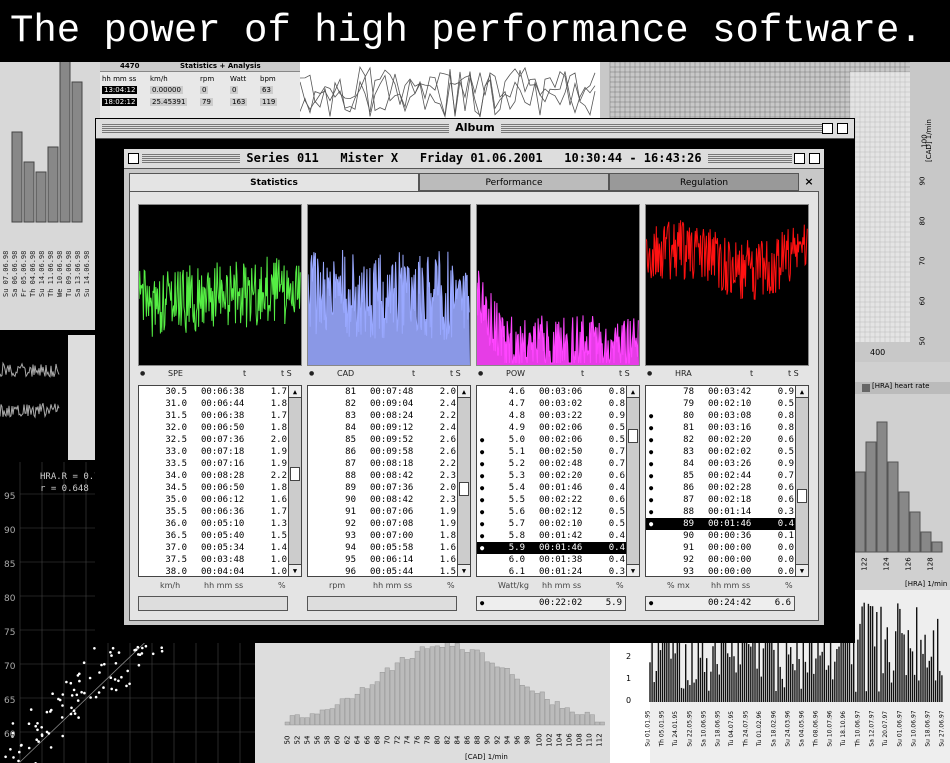  I want to click on tab-regulation: Regulation, so click(704, 182).